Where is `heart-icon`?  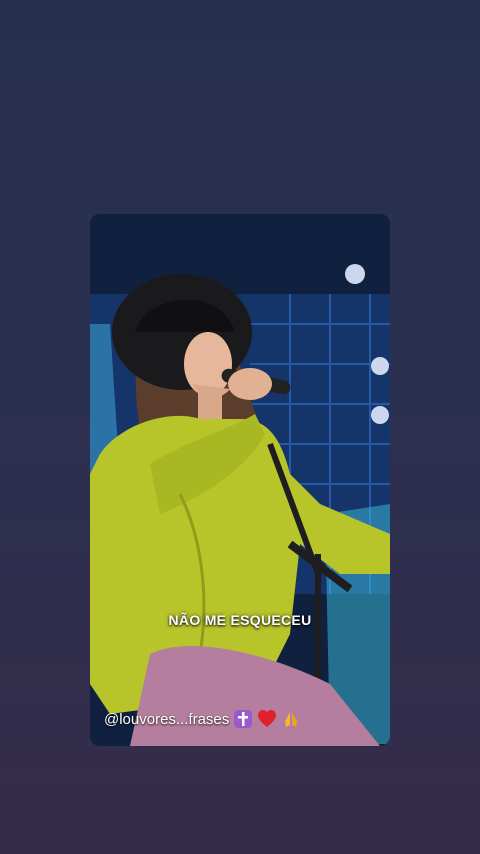 heart-icon is located at coordinates (267, 718).